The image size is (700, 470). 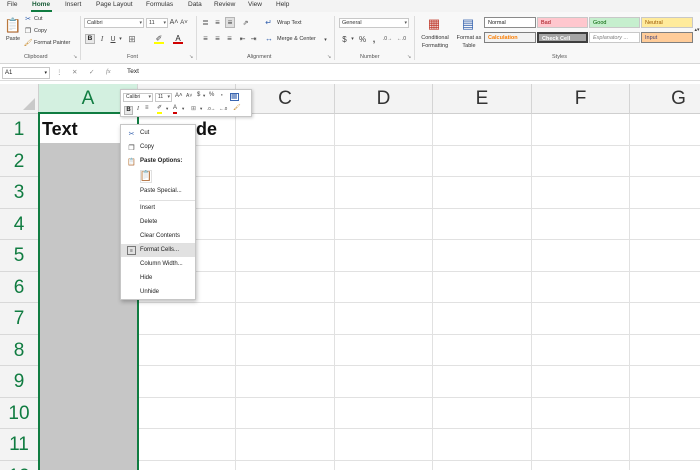 What do you see at coordinates (667, 22) in the screenshot?
I see `style-neutral: Neutral` at bounding box center [667, 22].